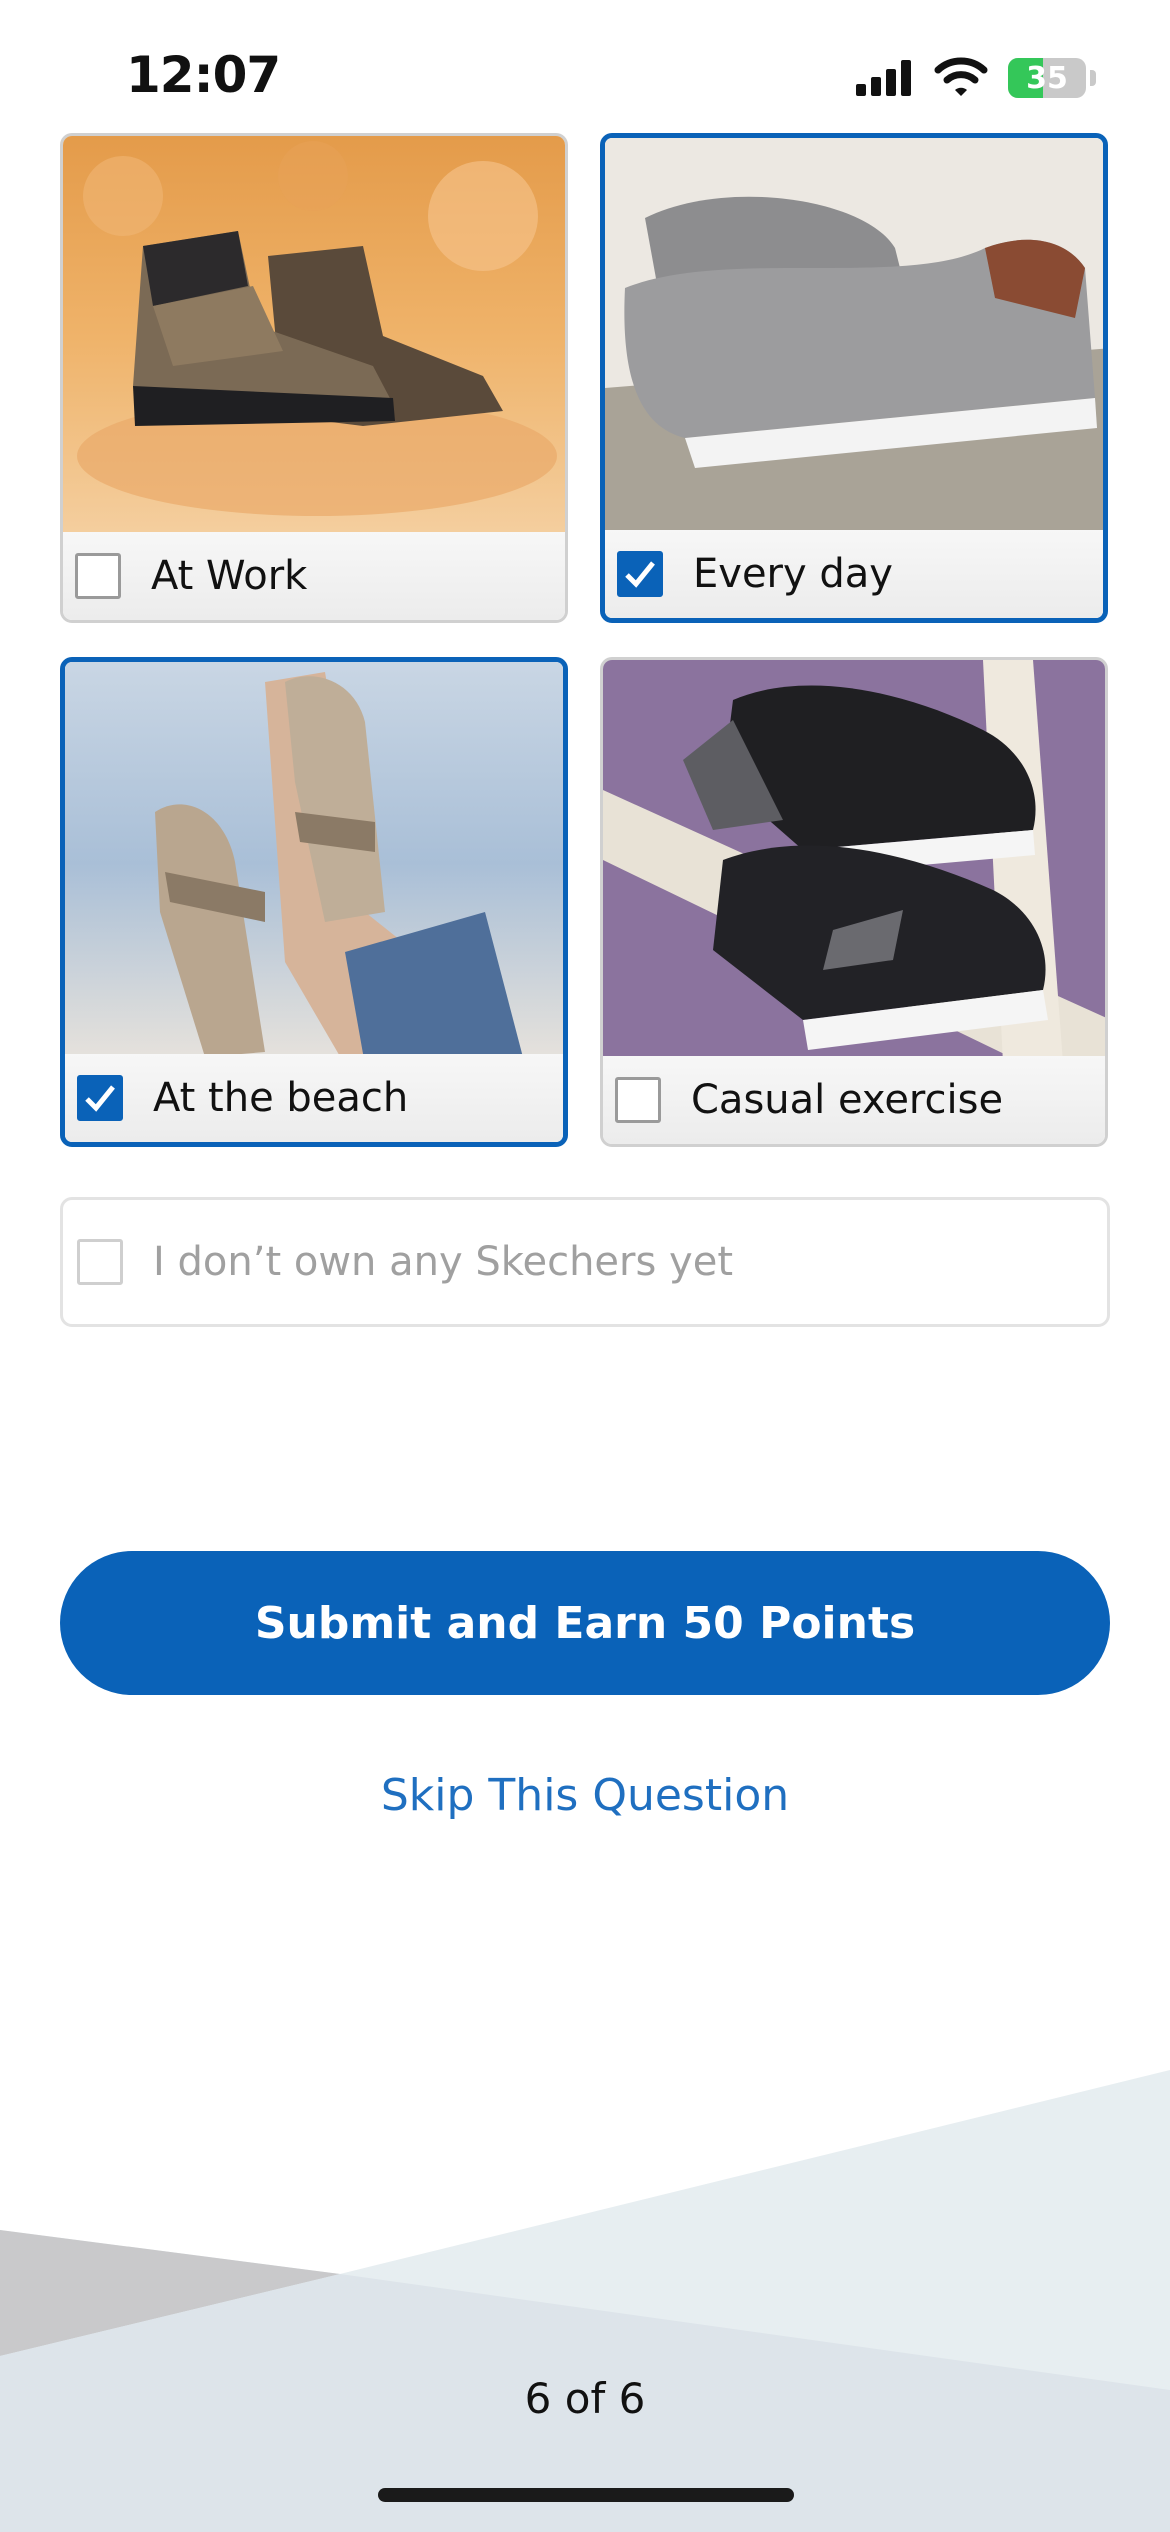 The height and width of the screenshot is (2532, 1170). I want to click on option-label: At the beach, so click(281, 1098).